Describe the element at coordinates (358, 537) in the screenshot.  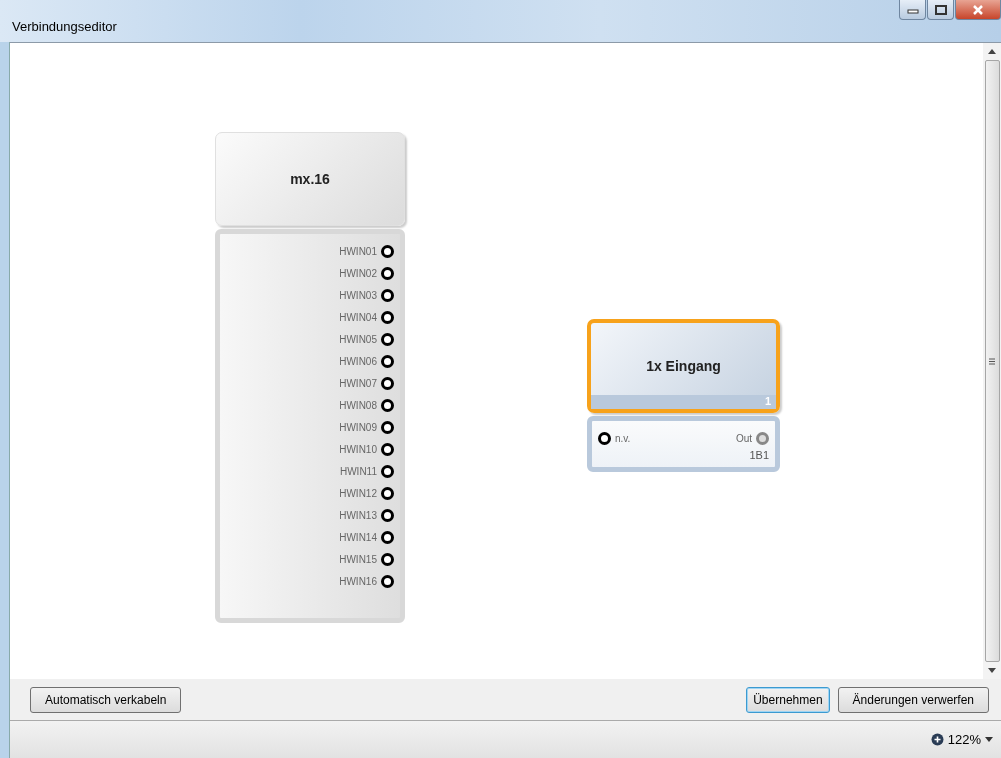
I see `port-label: HWIN14` at that location.